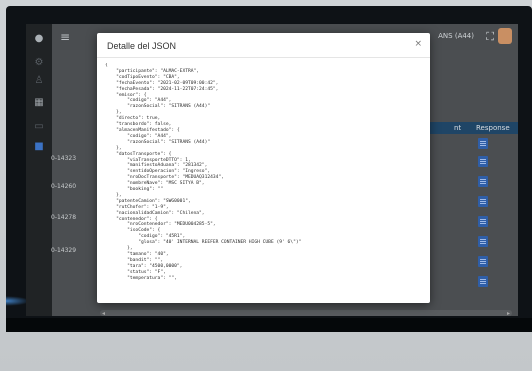  Describe the element at coordinates (103, 313) in the screenshot. I see `scroll-left-icon: ◂` at that location.